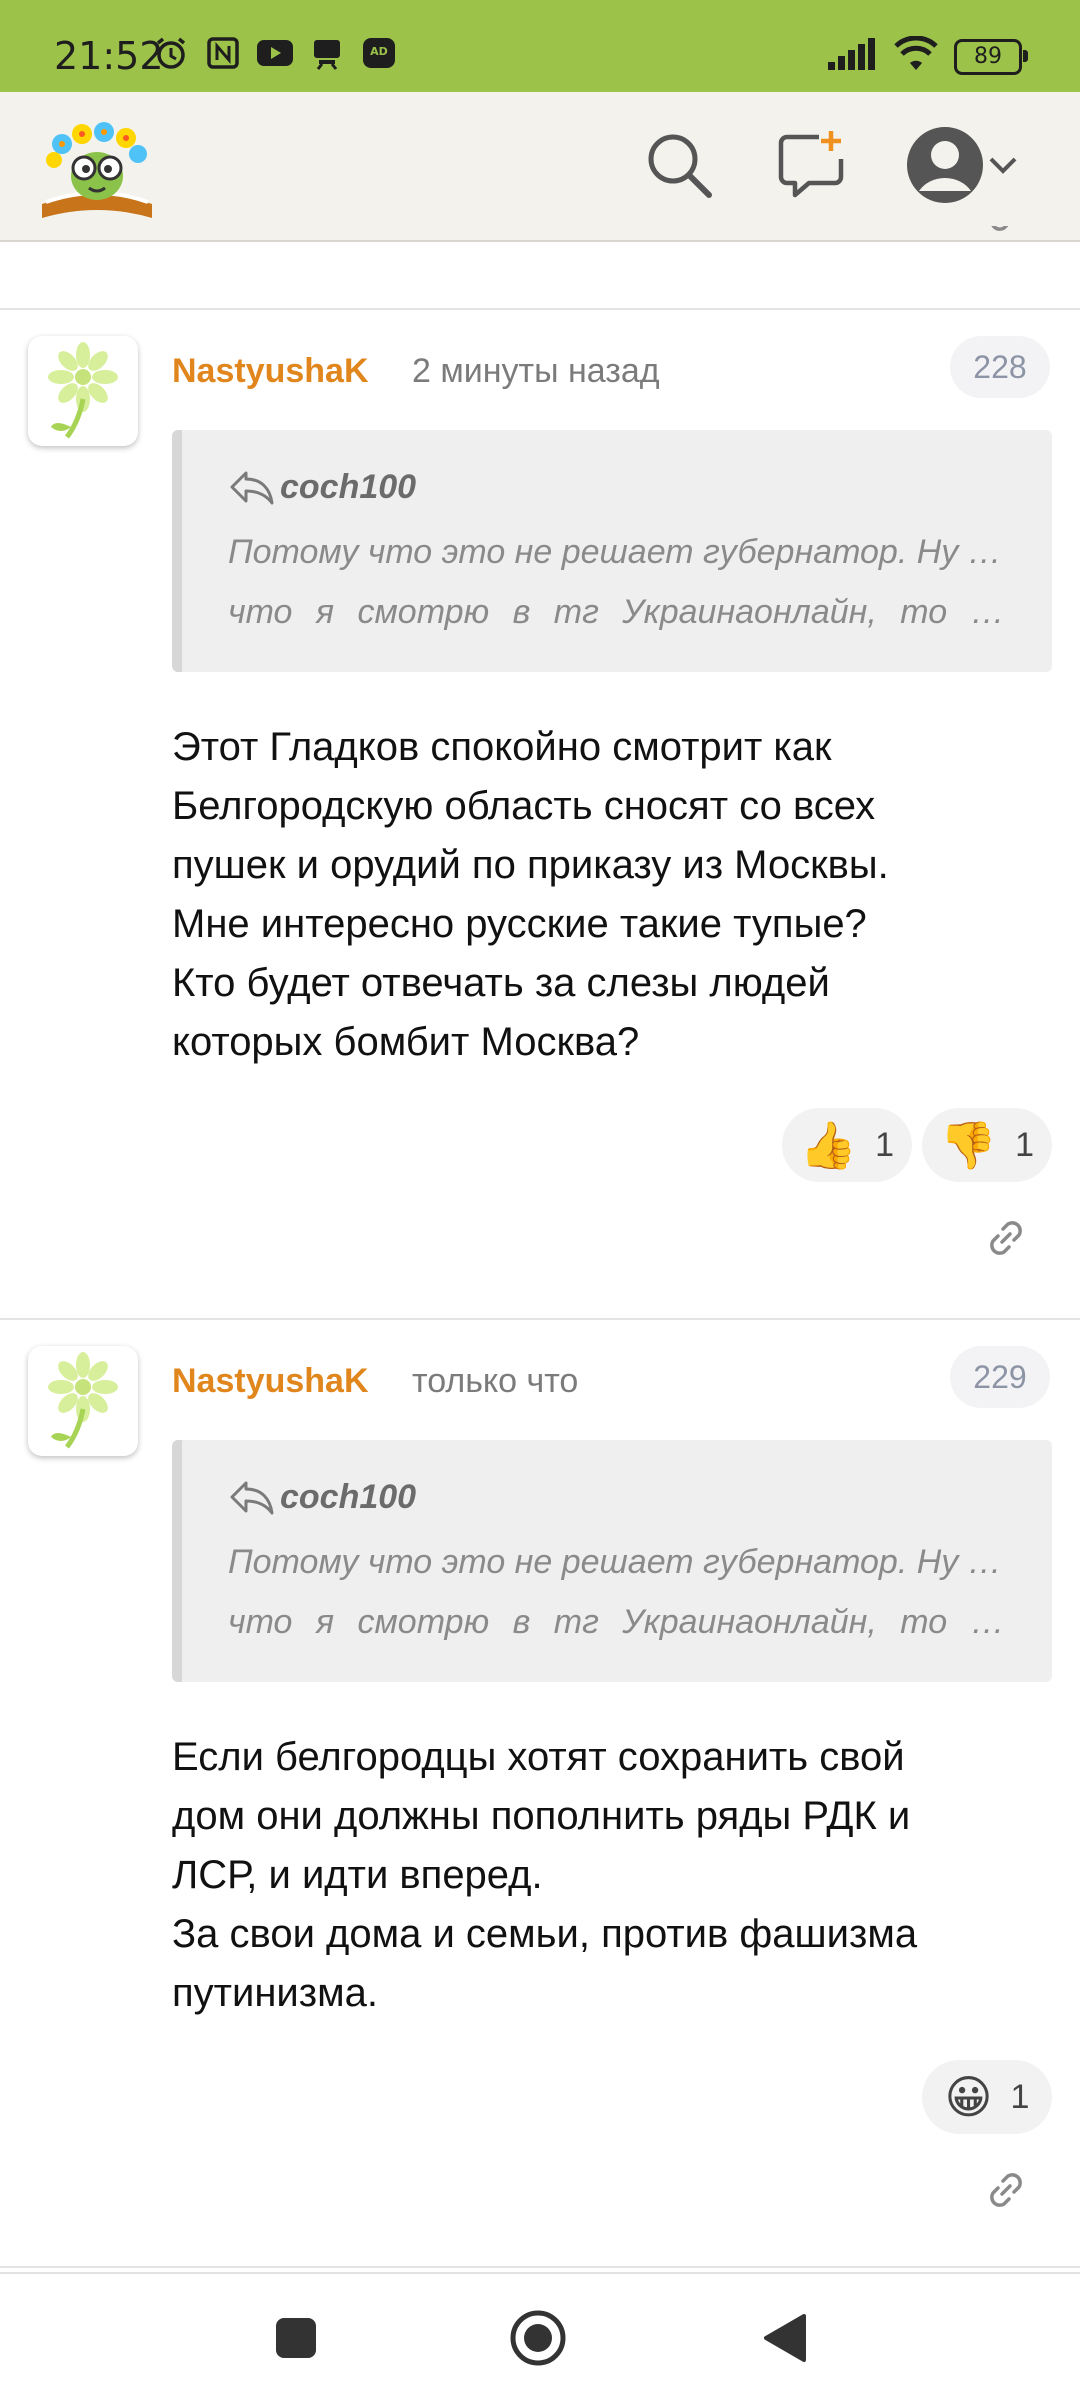  I want to click on comment-text-line: Мне интересно русские такие тупые?, so click(519, 924).